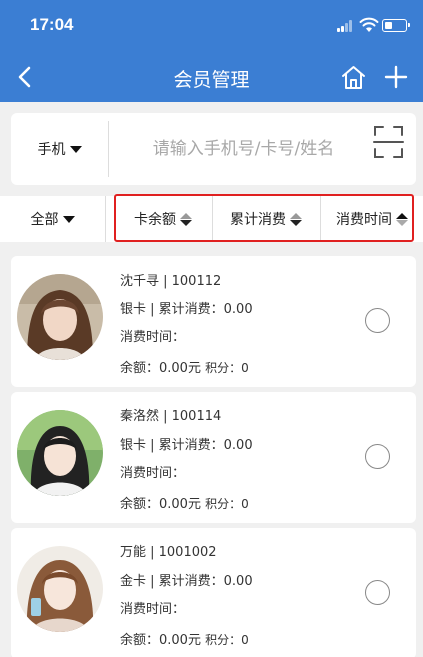  What do you see at coordinates (243, 149) in the screenshot?
I see `search-input` at bounding box center [243, 149].